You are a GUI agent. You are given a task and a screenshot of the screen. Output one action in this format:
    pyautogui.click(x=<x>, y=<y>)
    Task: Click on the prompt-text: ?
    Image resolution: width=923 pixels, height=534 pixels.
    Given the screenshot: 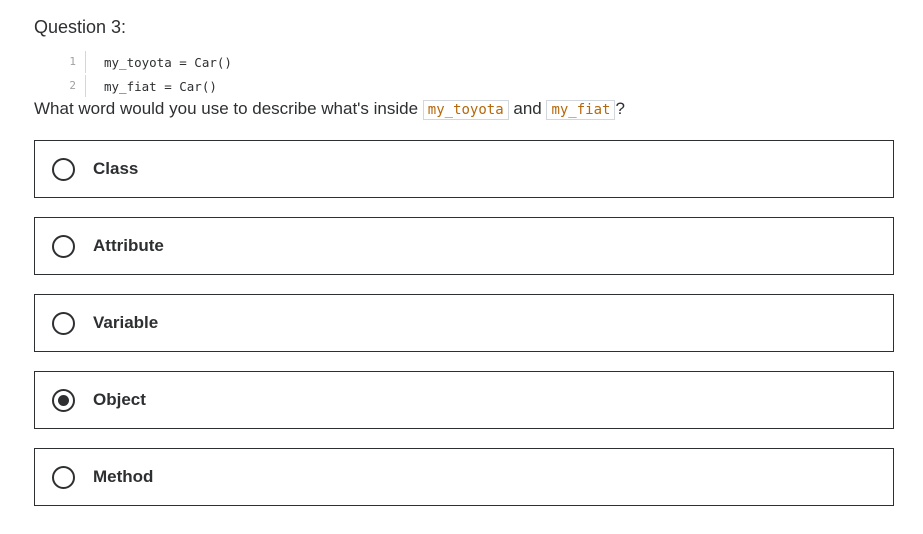 What is the action you would take?
    pyautogui.click(x=620, y=108)
    